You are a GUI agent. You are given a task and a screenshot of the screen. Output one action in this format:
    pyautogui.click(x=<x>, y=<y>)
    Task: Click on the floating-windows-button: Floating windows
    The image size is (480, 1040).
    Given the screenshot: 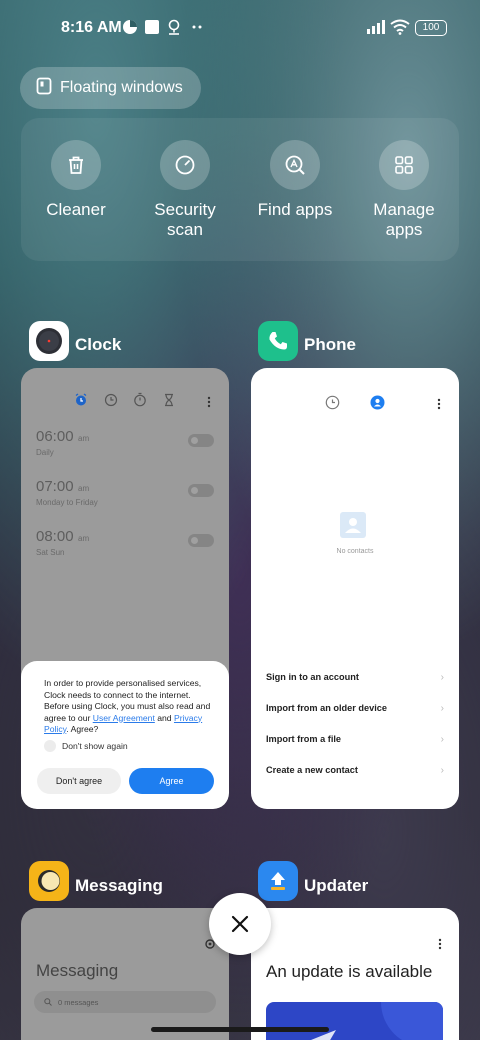 What is the action you would take?
    pyautogui.click(x=110, y=88)
    